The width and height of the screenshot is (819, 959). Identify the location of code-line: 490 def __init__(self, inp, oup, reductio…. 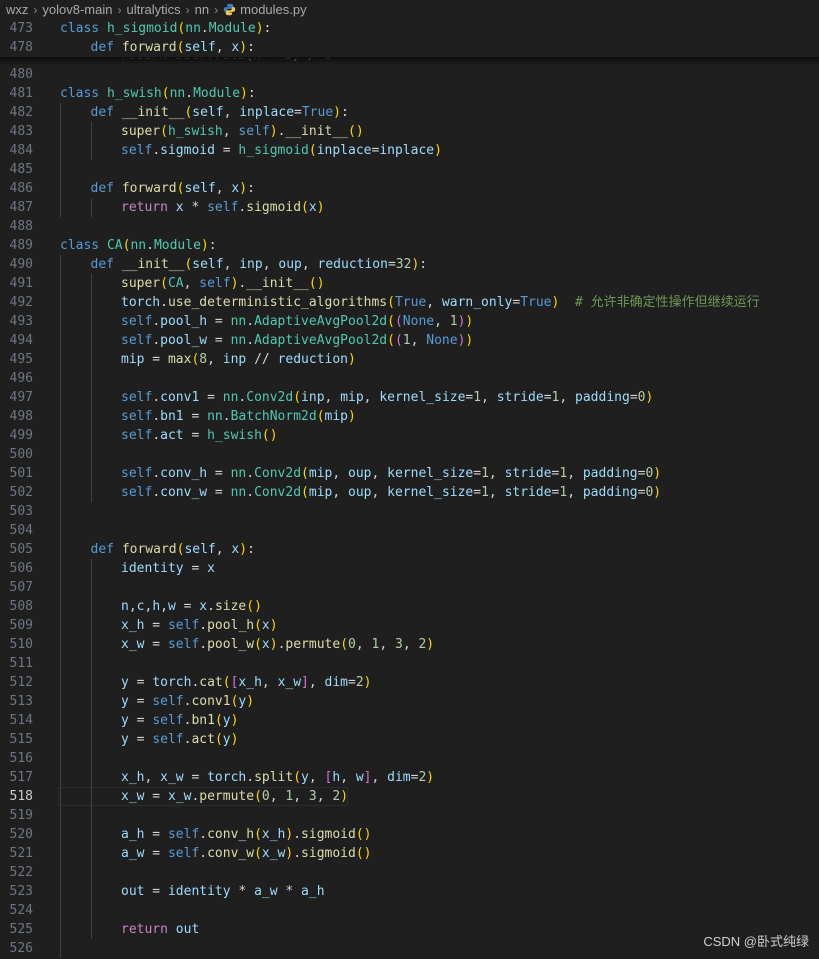
(409, 264).